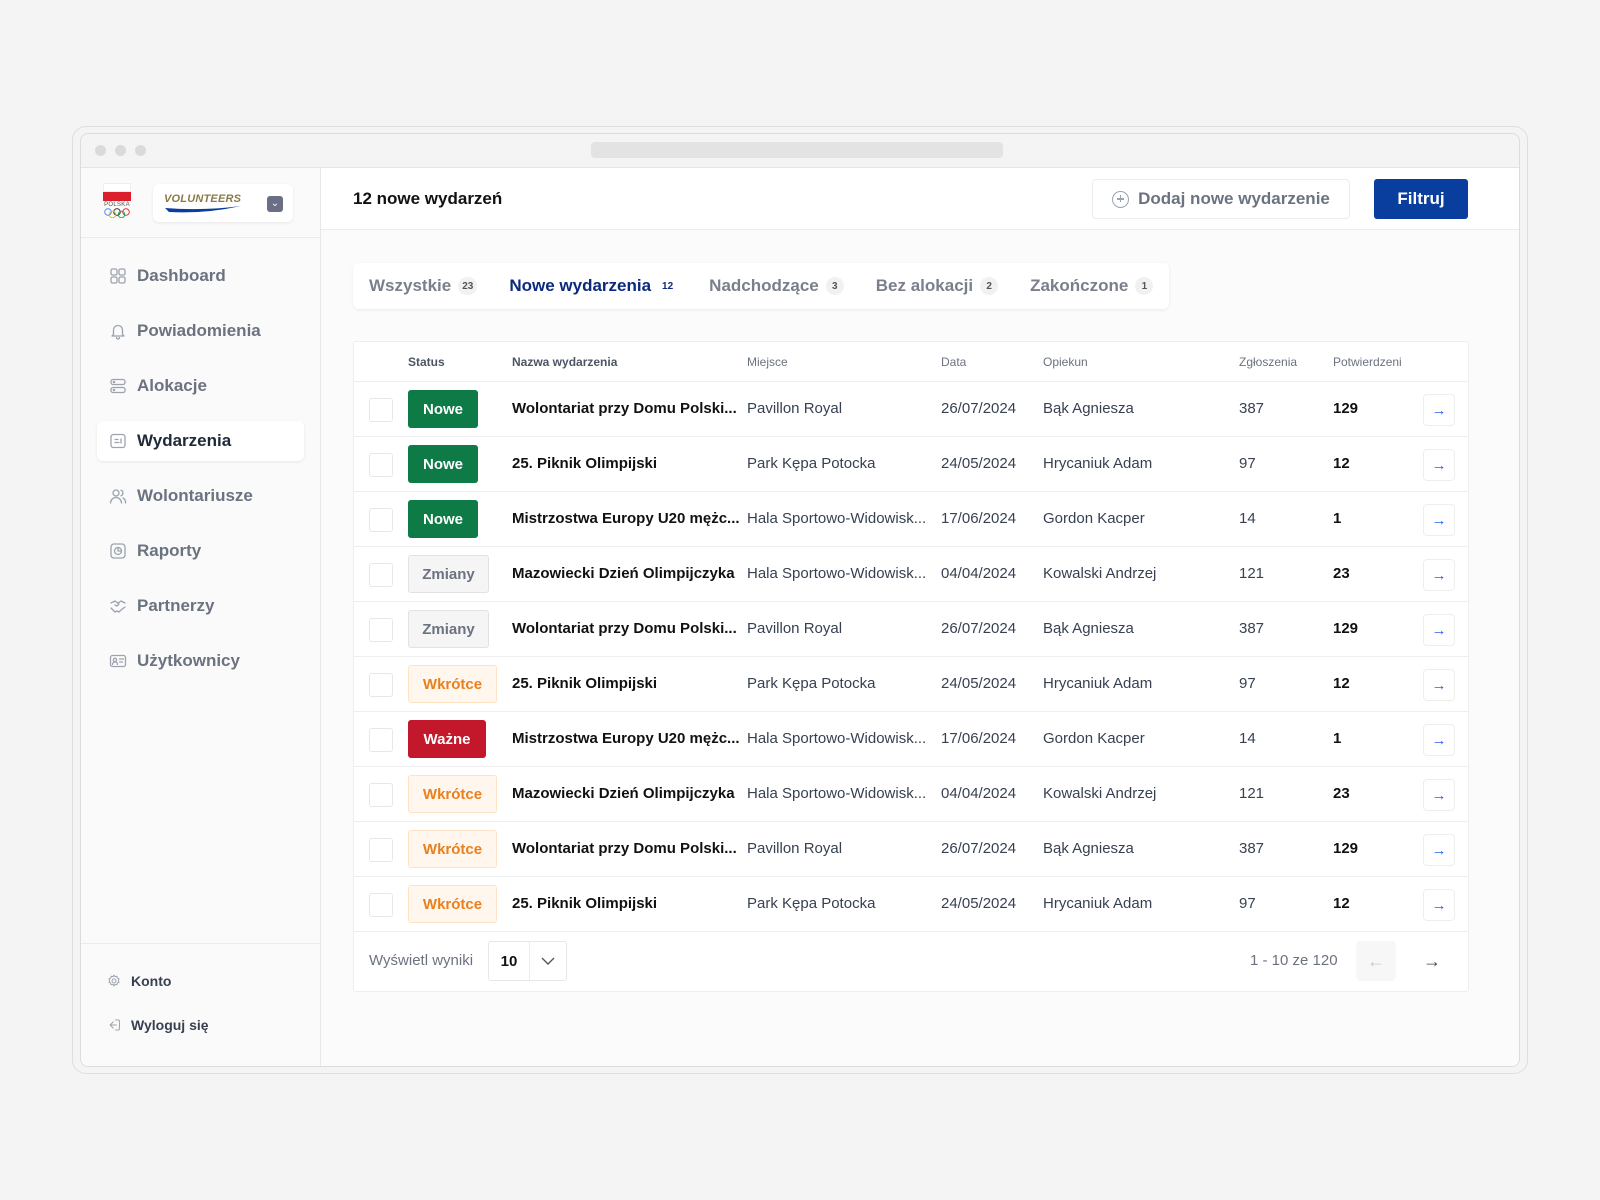  Describe the element at coordinates (426, 362) in the screenshot. I see `column-header: Status` at that location.